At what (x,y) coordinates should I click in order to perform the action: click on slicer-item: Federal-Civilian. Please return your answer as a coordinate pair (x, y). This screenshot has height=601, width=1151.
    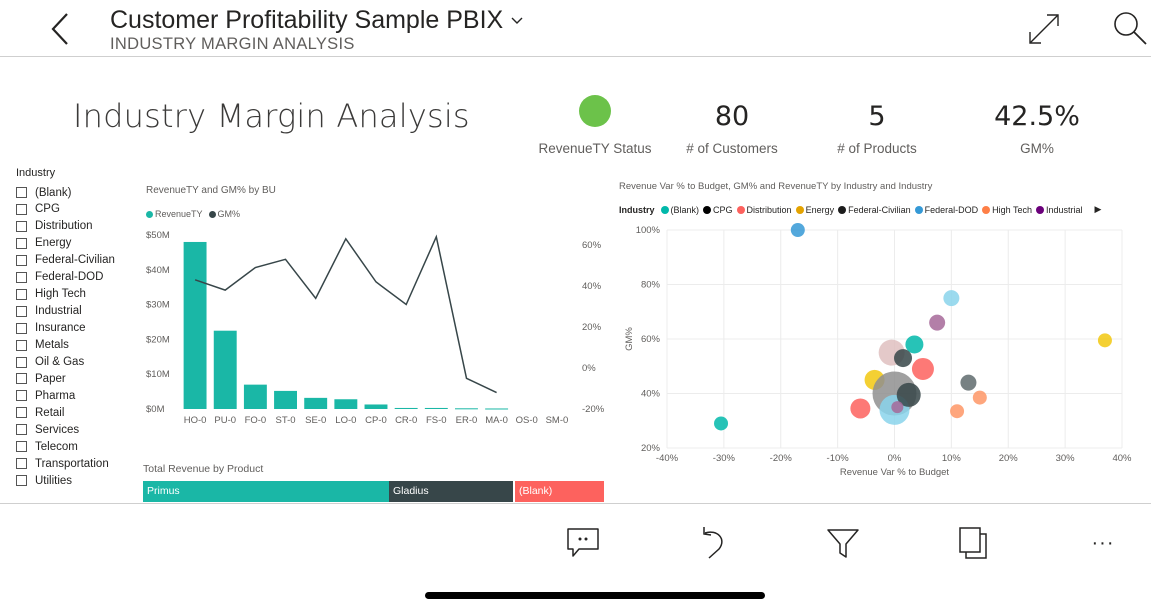
    Looking at the image, I should click on (65, 260).